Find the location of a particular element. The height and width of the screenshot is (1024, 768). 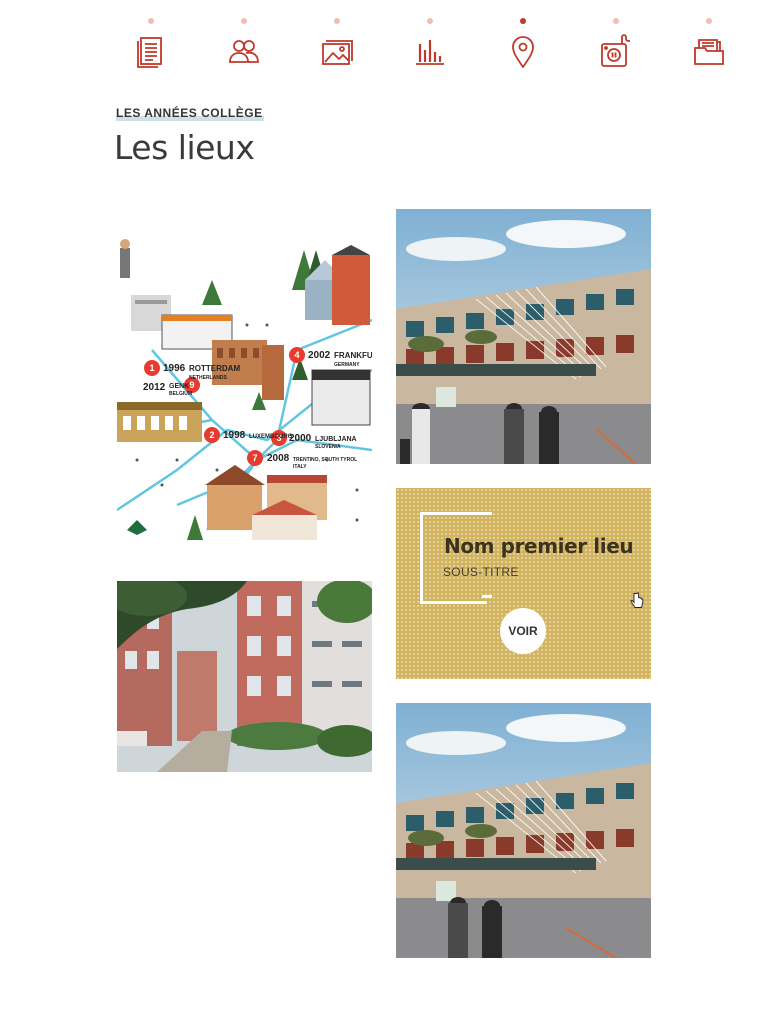

map-country: BELGIUM is located at coordinates (180, 394).